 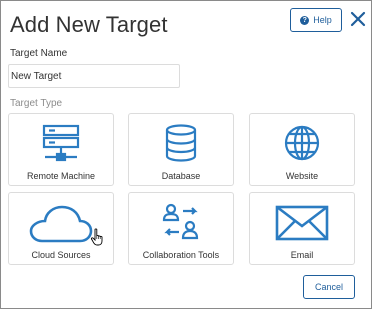 I want to click on help-button-label: Help, so click(x=322, y=20).